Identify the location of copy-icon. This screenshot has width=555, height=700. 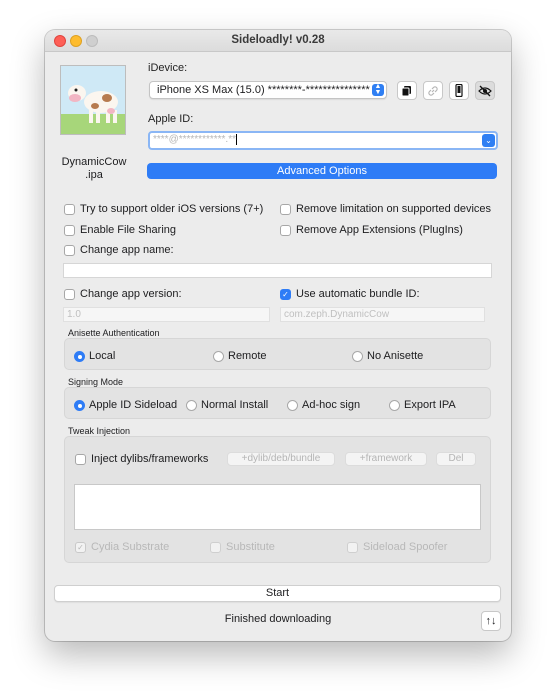
(407, 90).